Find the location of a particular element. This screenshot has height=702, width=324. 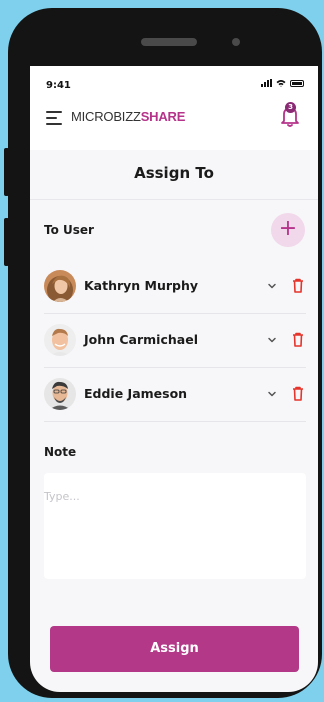

status-icons is located at coordinates (282, 83).